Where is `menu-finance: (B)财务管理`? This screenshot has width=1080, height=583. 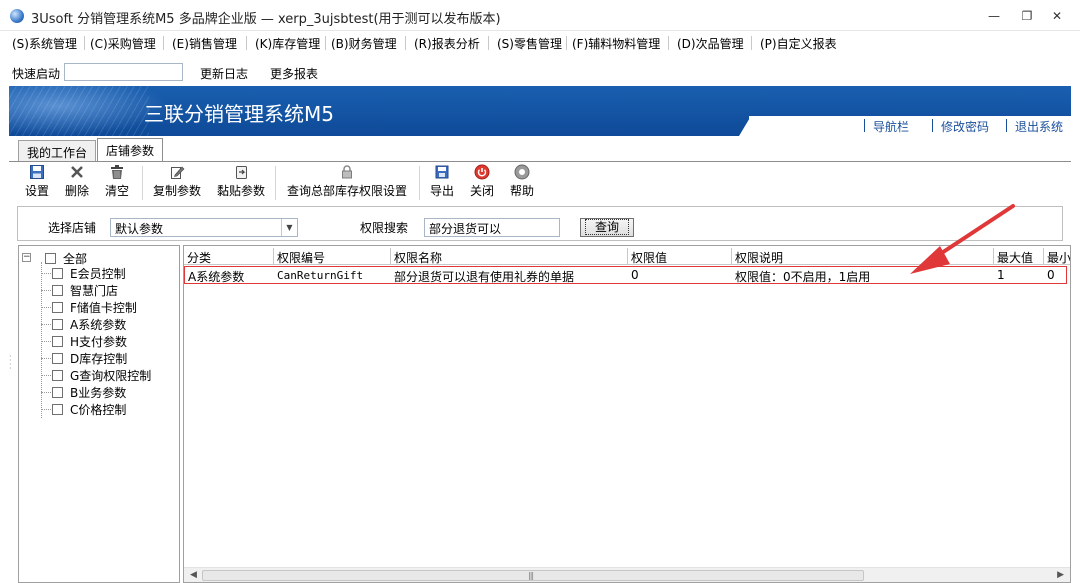 menu-finance: (B)财务管理 is located at coordinates (364, 43).